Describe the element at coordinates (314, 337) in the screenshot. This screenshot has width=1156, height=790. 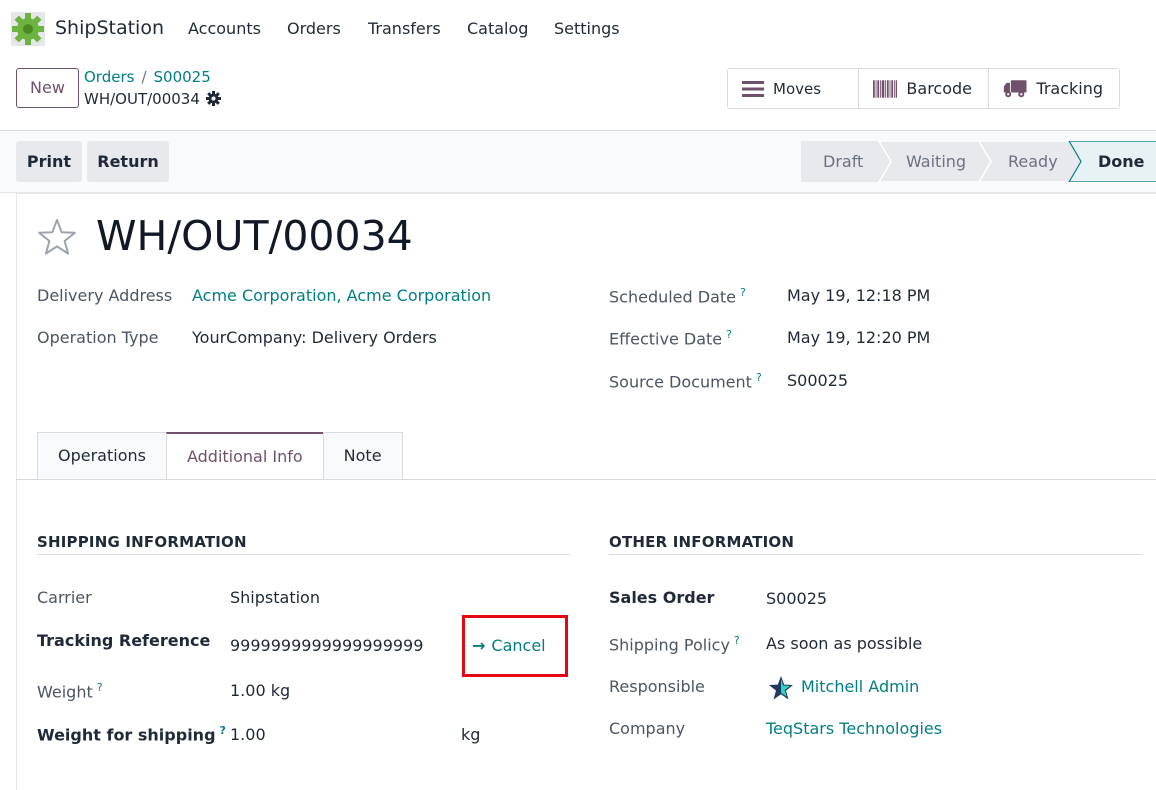
I see `operation-type-value: YourCompany: Delivery Orders` at that location.